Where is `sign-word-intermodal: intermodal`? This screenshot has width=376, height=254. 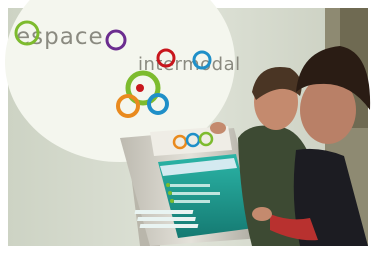
sign-word-intermodal: intermodal is located at coordinates (189, 64).